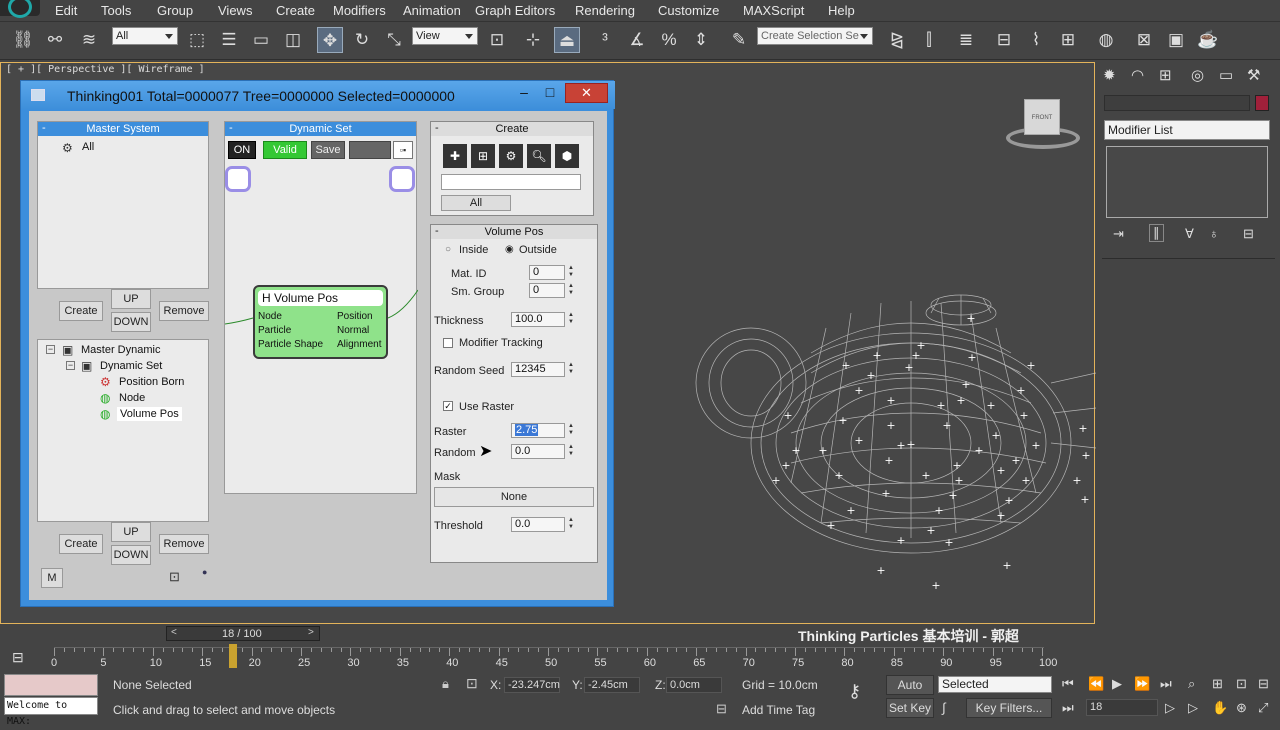 The width and height of the screenshot is (1280, 730). Describe the element at coordinates (1144, 40) in the screenshot. I see `render-setup-icon: ⊠` at that location.